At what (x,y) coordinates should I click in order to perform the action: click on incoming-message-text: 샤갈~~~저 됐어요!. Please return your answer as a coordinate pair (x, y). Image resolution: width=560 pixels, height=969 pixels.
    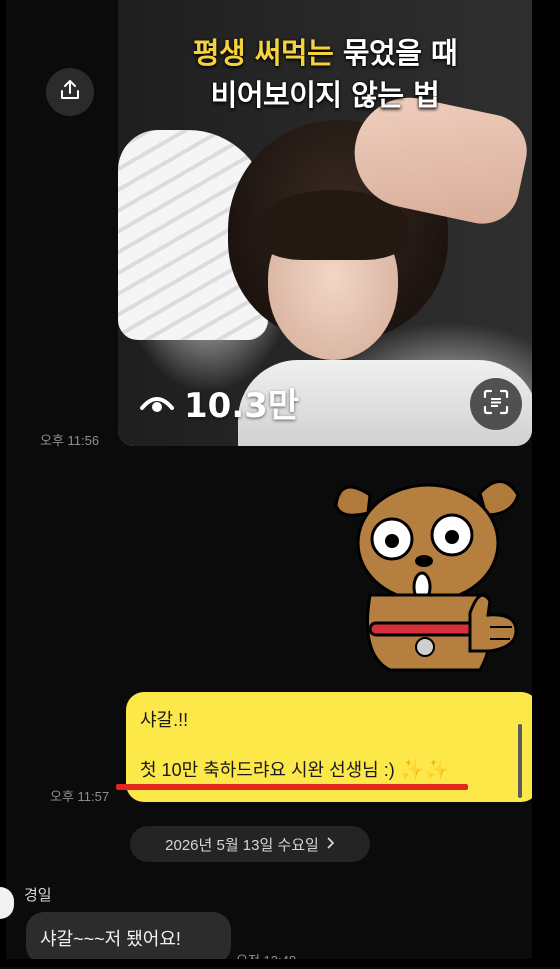
    Looking at the image, I should click on (110, 939).